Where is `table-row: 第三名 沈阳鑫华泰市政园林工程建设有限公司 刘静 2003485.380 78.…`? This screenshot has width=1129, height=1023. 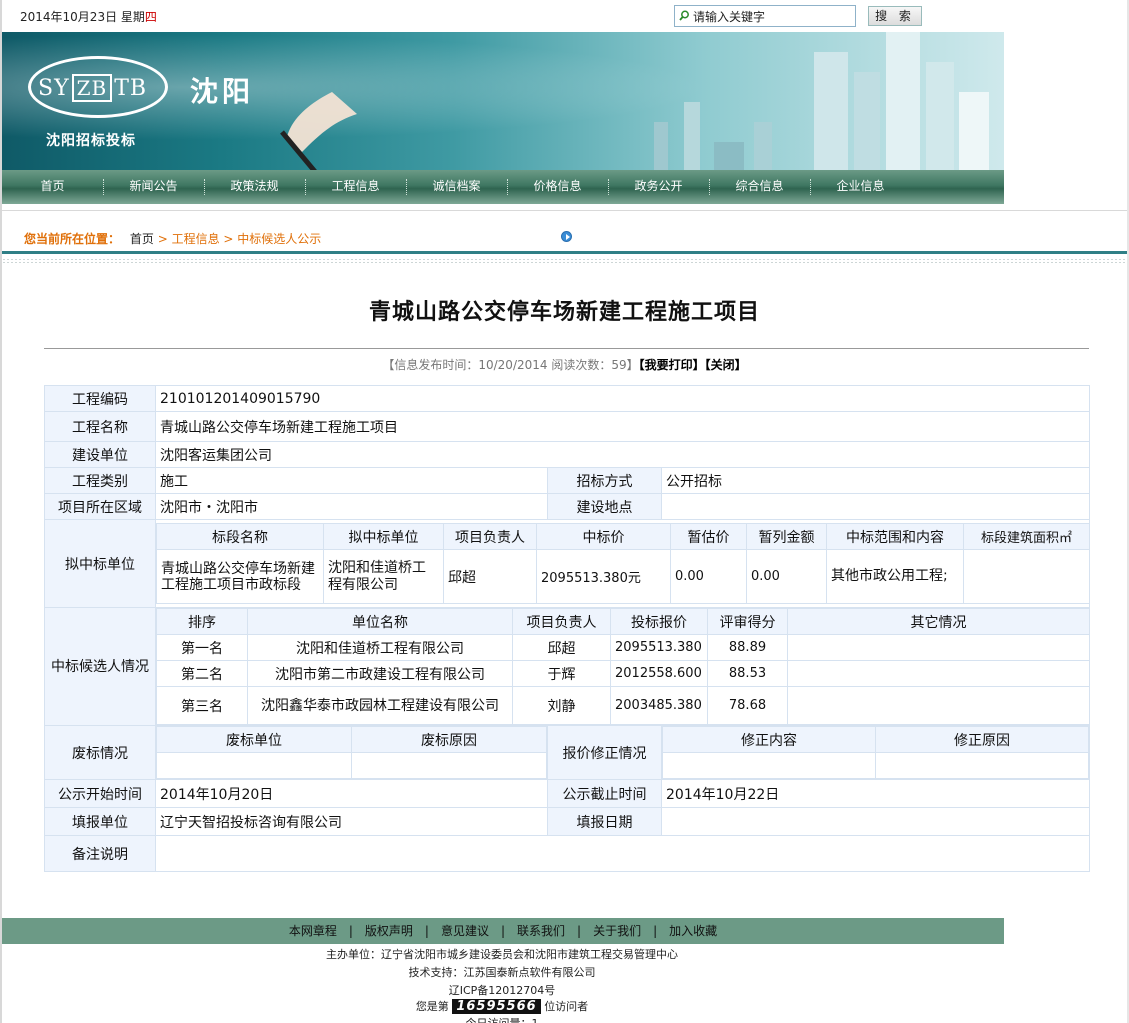
table-row: 第三名 沈阳鑫华泰市政园林工程建设有限公司 刘静 2003485.380 78.… is located at coordinates (623, 705).